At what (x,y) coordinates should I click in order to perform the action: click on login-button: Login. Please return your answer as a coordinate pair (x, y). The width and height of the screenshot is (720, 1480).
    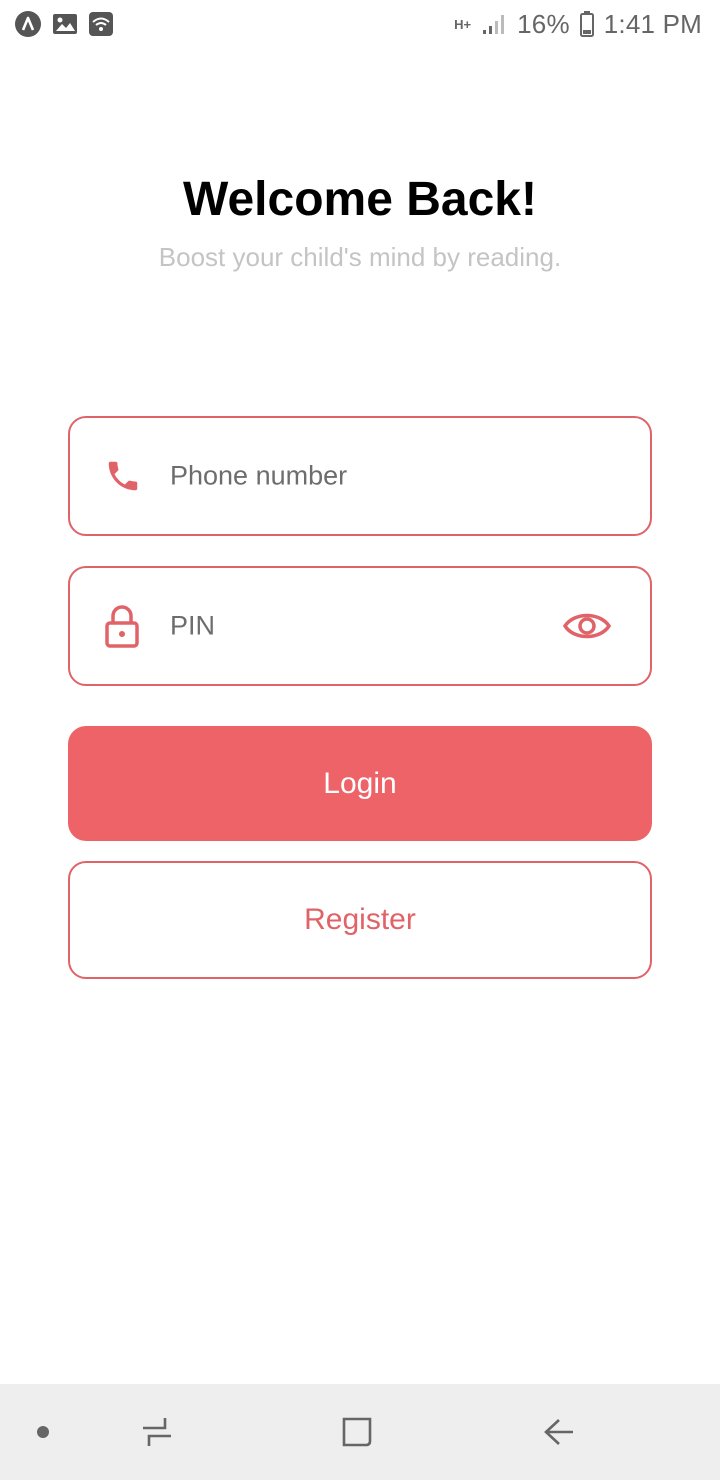
    Looking at the image, I should click on (360, 783).